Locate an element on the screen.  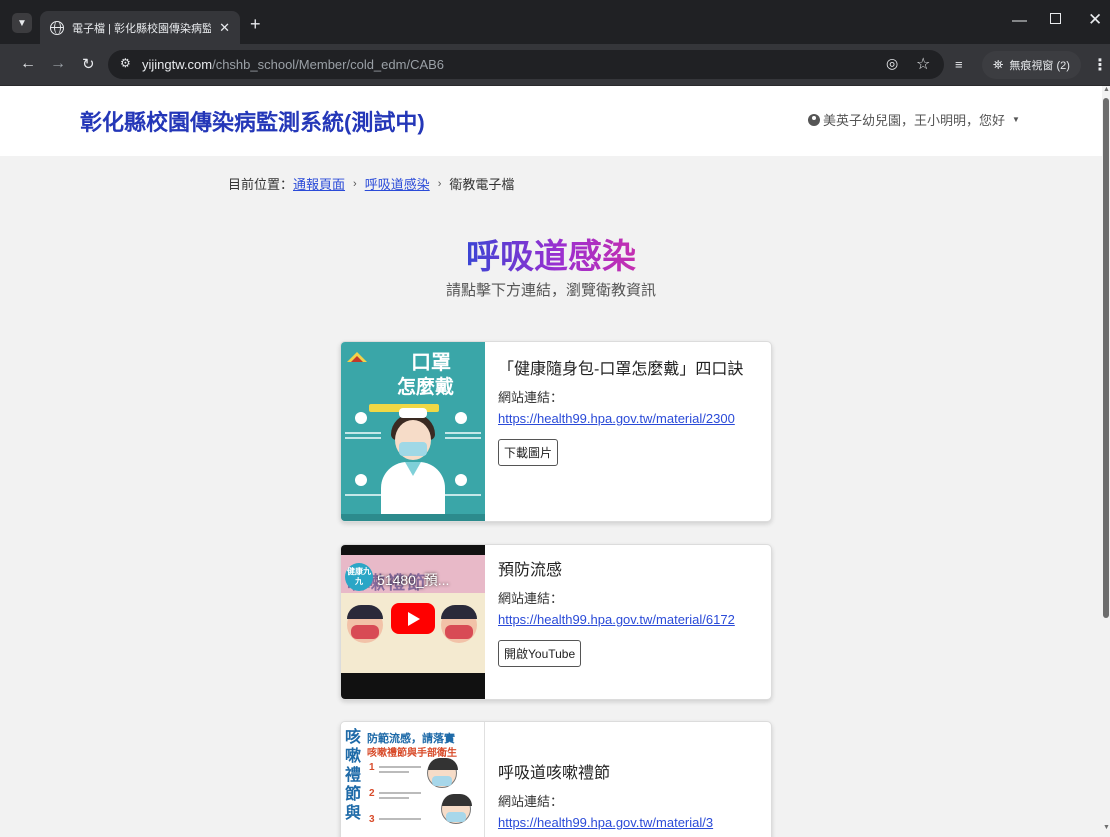
breadcrumb-prefix: 目前位置： is located at coordinates (261, 184).